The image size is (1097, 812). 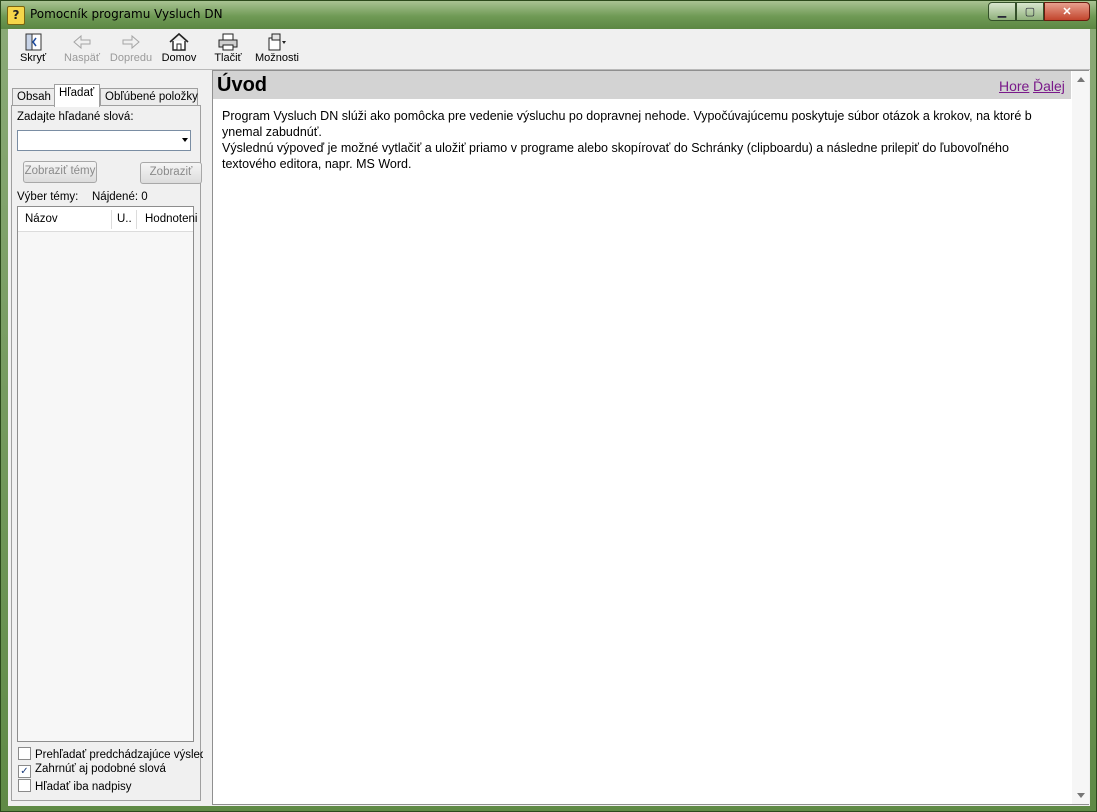 I want to click on hide-label: Skryť, so click(x=33, y=58).